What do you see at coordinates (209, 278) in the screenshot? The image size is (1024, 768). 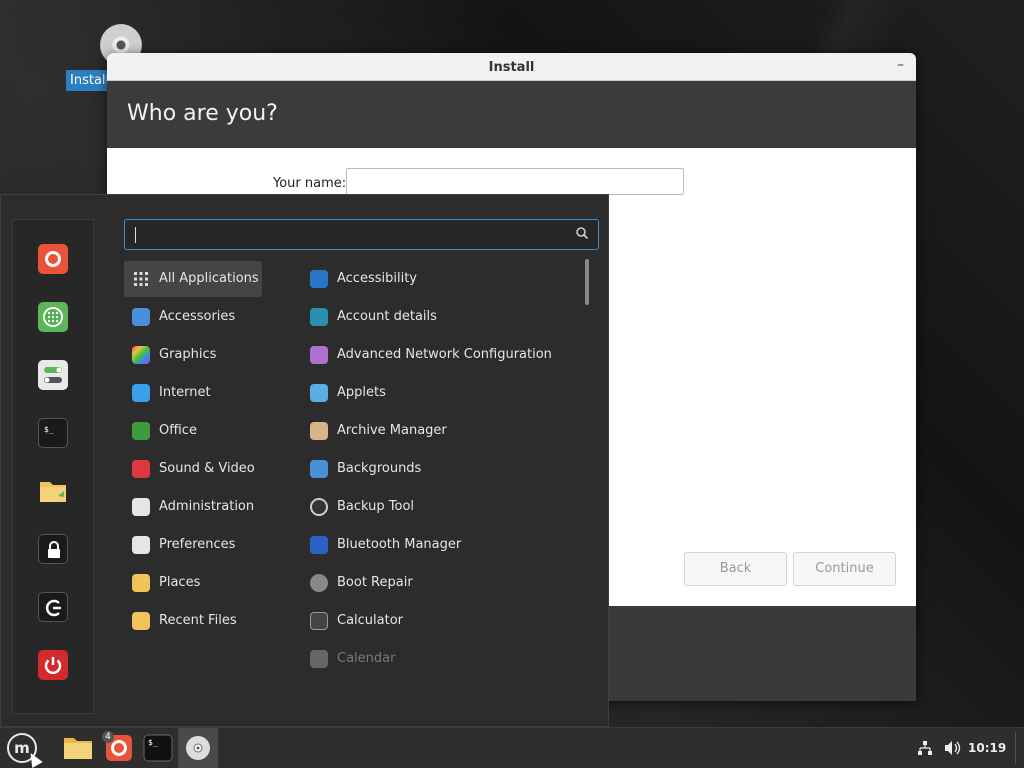 I see `category-label: All Applications` at bounding box center [209, 278].